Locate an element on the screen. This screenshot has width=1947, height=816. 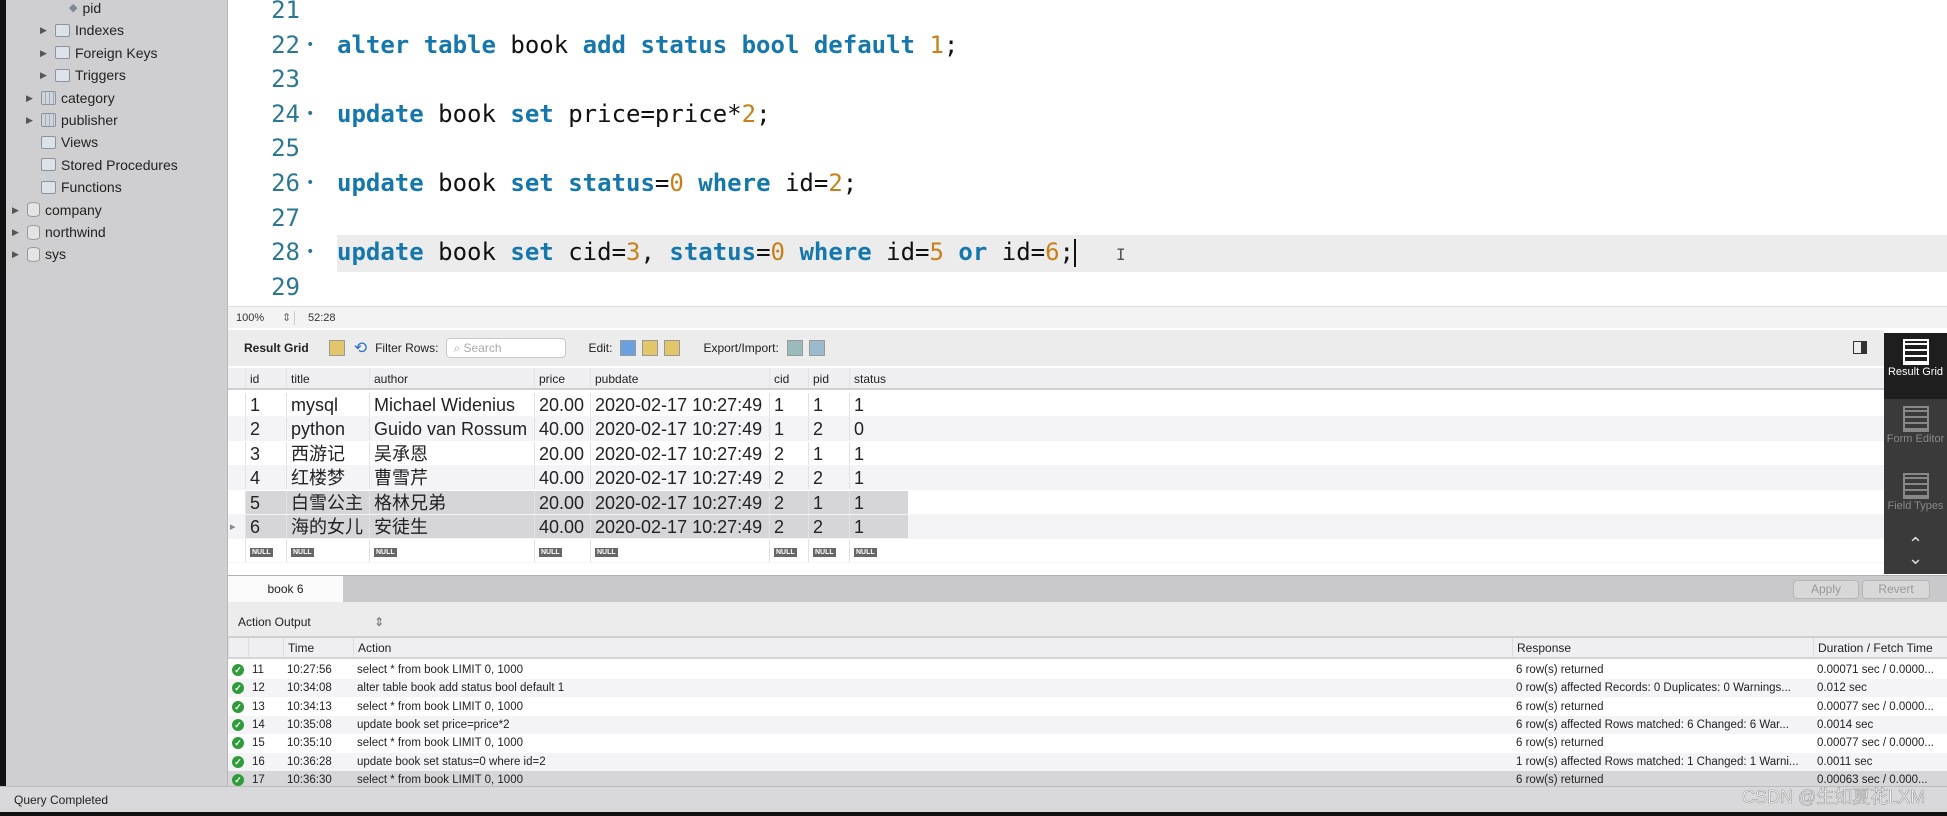
cell-id: 4 is located at coordinates (265, 478).